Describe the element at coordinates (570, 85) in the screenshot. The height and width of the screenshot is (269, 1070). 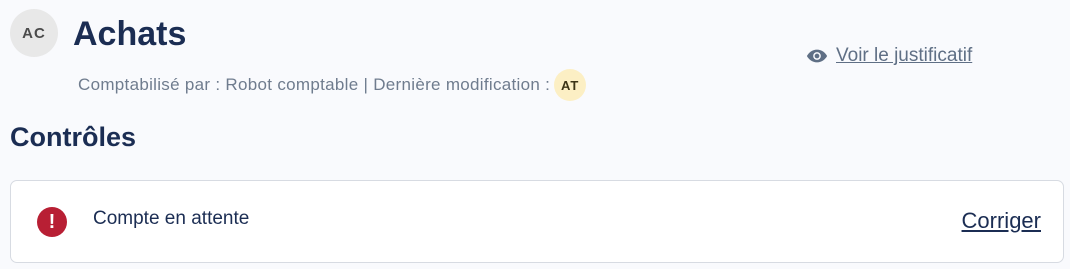
I see `modifier-avatar: AT` at that location.